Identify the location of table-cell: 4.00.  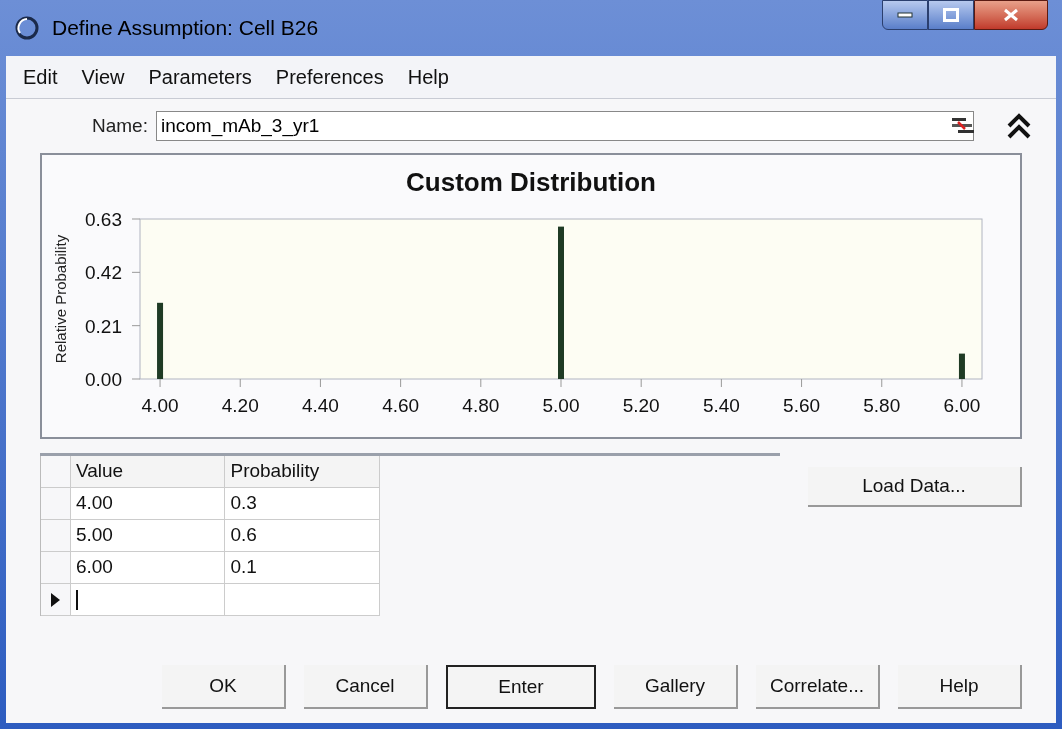
(148, 503).